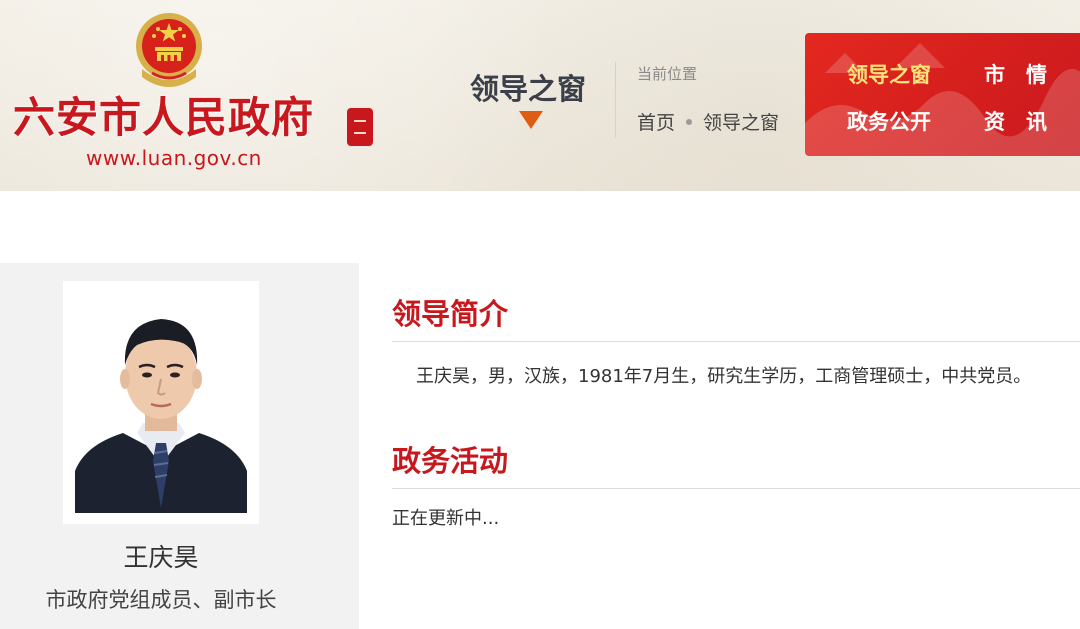 This screenshot has width=1080, height=629. What do you see at coordinates (161, 600) in the screenshot?
I see `leader-title: 市政府党组成员、副市长` at bounding box center [161, 600].